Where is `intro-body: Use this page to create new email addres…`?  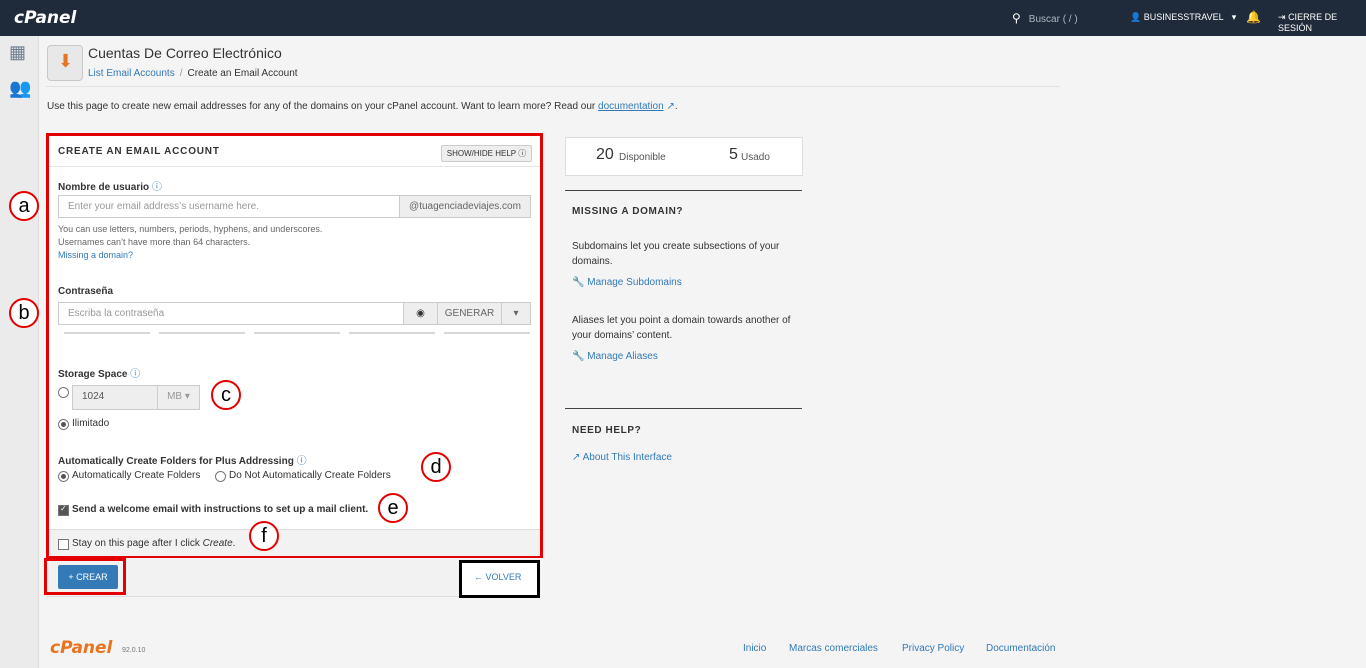 intro-body: Use this page to create new email addres… is located at coordinates (321, 106).